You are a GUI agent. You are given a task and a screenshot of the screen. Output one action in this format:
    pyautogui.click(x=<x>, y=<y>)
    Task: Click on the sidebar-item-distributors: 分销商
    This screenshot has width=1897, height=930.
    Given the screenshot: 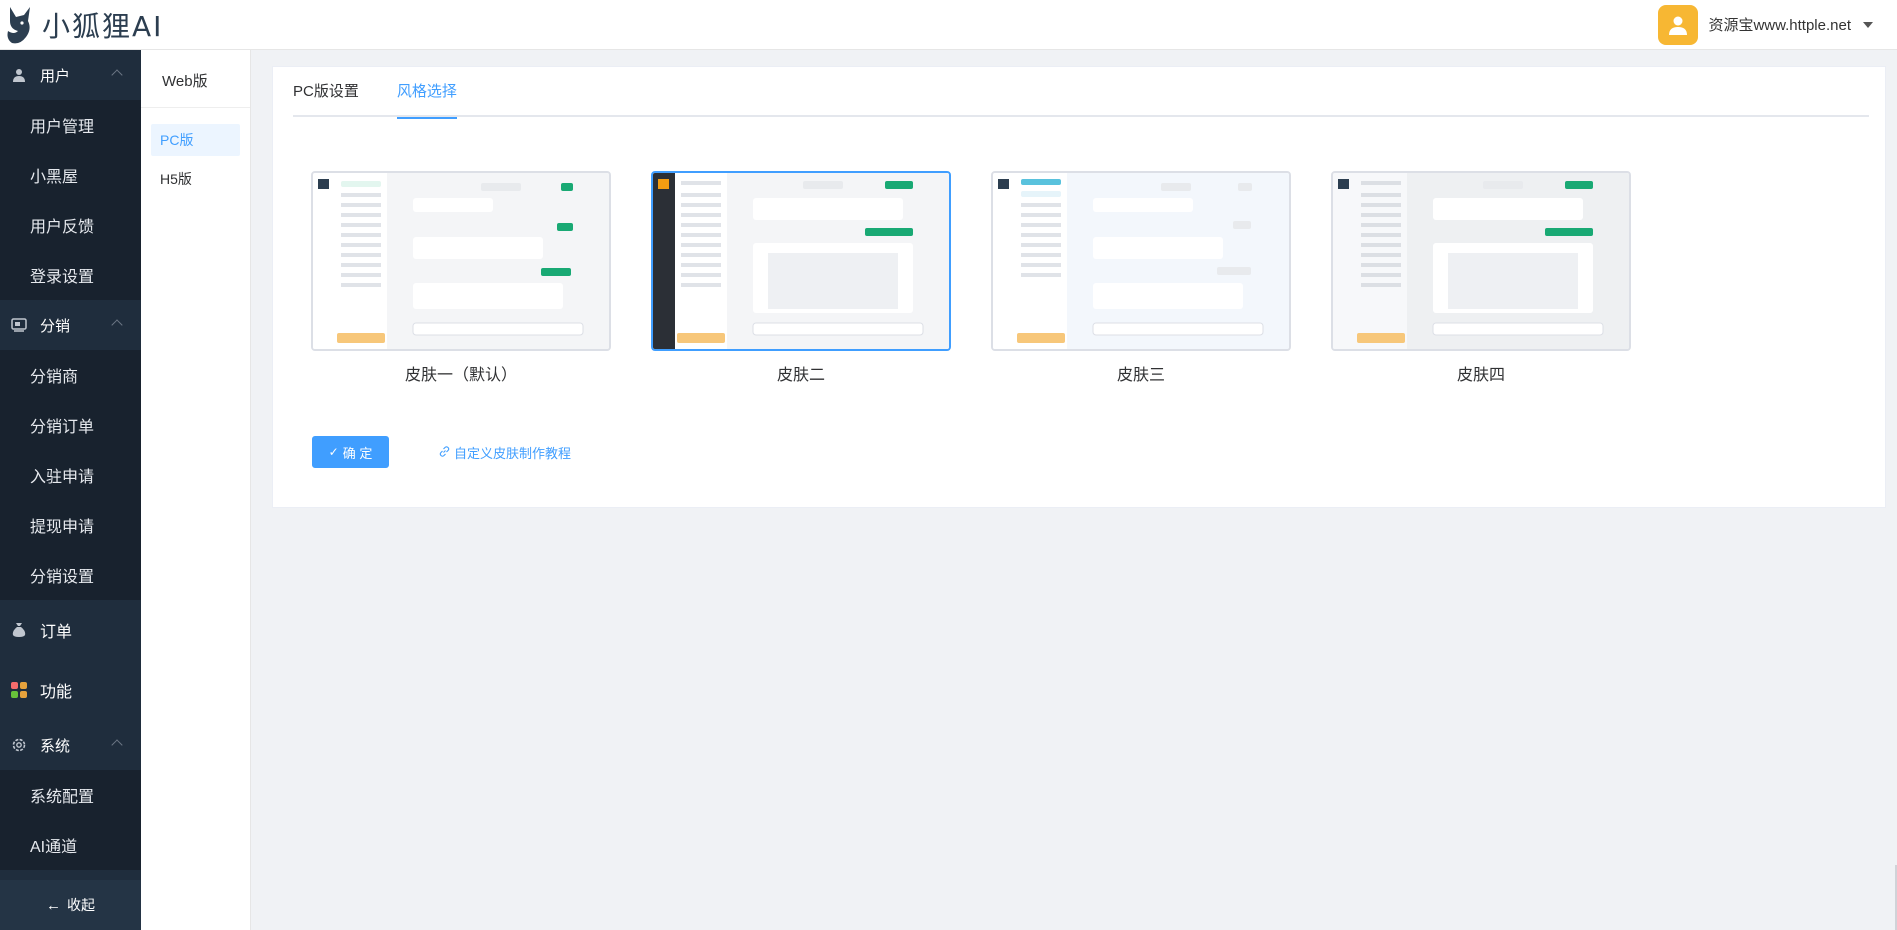 What is the action you would take?
    pyautogui.click(x=70, y=375)
    